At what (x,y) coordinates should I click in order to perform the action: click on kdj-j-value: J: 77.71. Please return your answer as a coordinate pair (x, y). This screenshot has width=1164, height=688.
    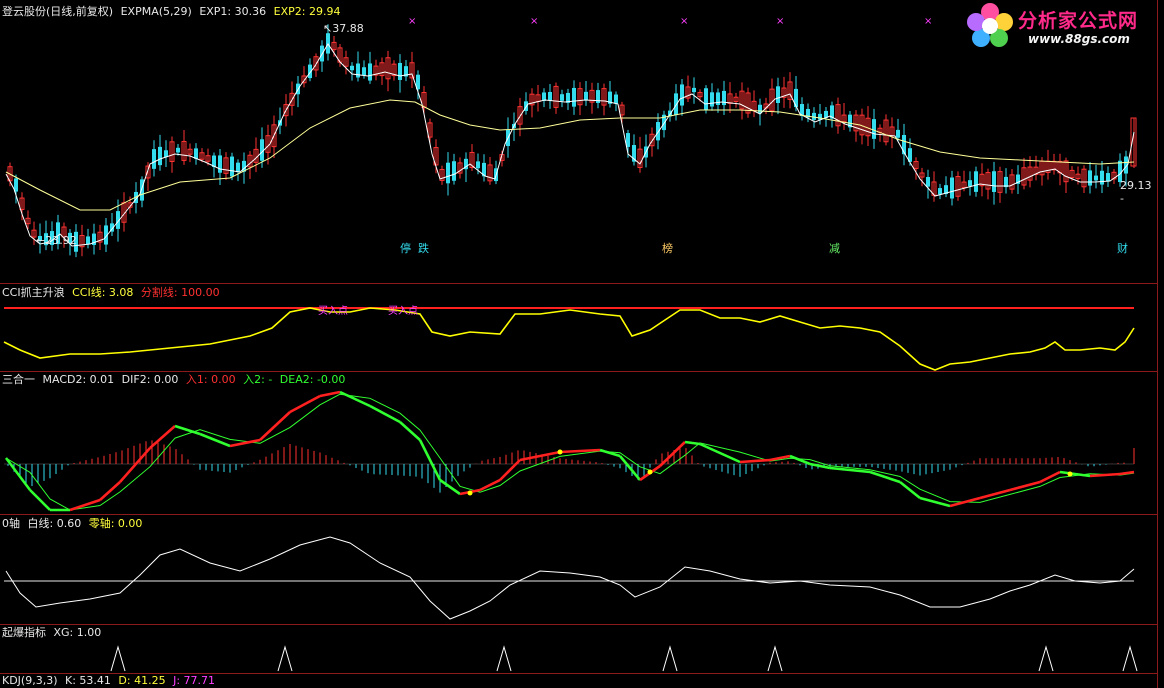
    Looking at the image, I should click on (194, 680).